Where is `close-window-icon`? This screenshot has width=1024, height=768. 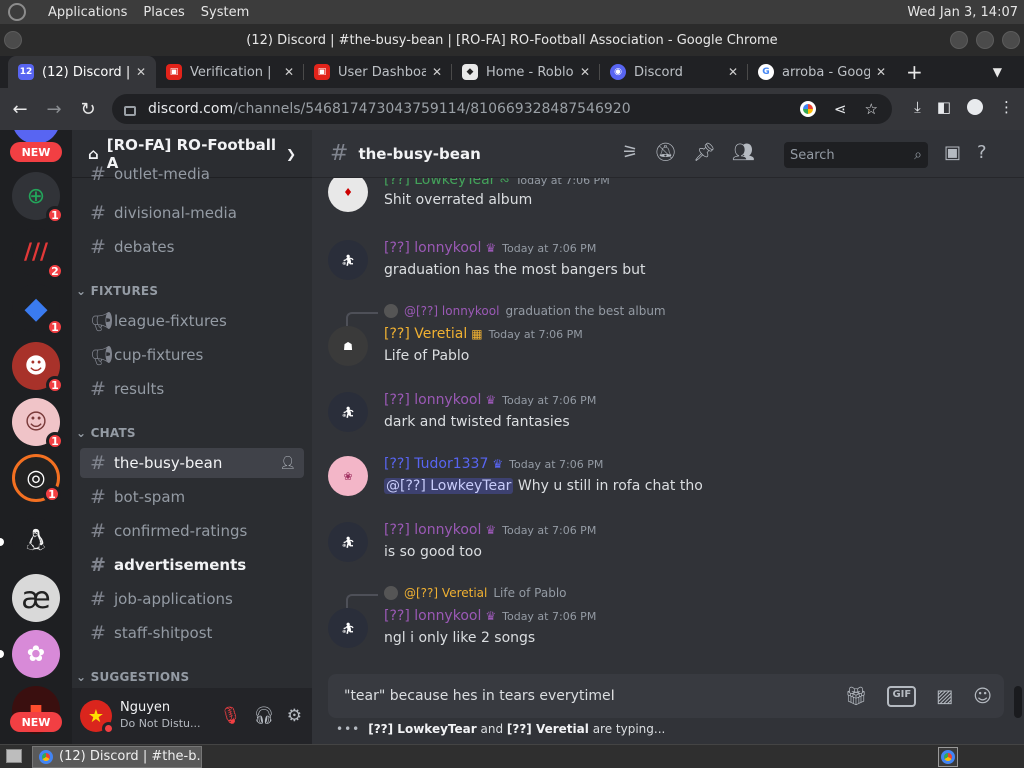
close-window-icon is located at coordinates (1011, 40).